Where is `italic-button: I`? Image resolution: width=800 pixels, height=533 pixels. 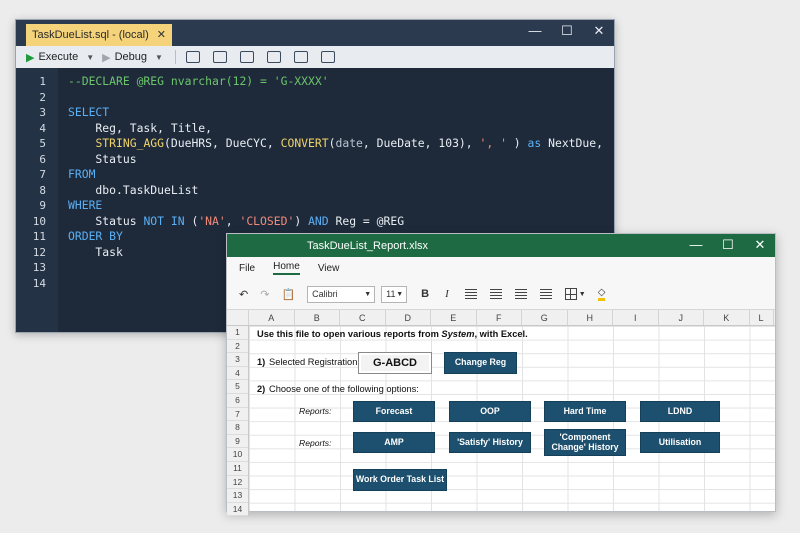
italic-button: I is located at coordinates (447, 294).